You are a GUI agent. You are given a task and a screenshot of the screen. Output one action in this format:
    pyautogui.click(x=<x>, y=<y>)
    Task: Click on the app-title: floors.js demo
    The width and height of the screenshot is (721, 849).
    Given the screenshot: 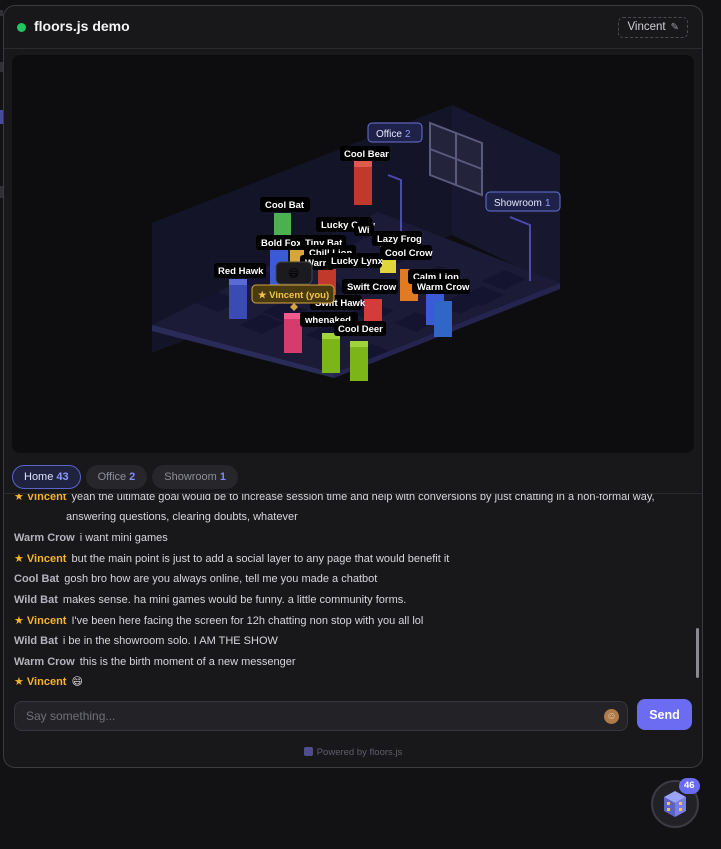 What is the action you would take?
    pyautogui.click(x=82, y=26)
    